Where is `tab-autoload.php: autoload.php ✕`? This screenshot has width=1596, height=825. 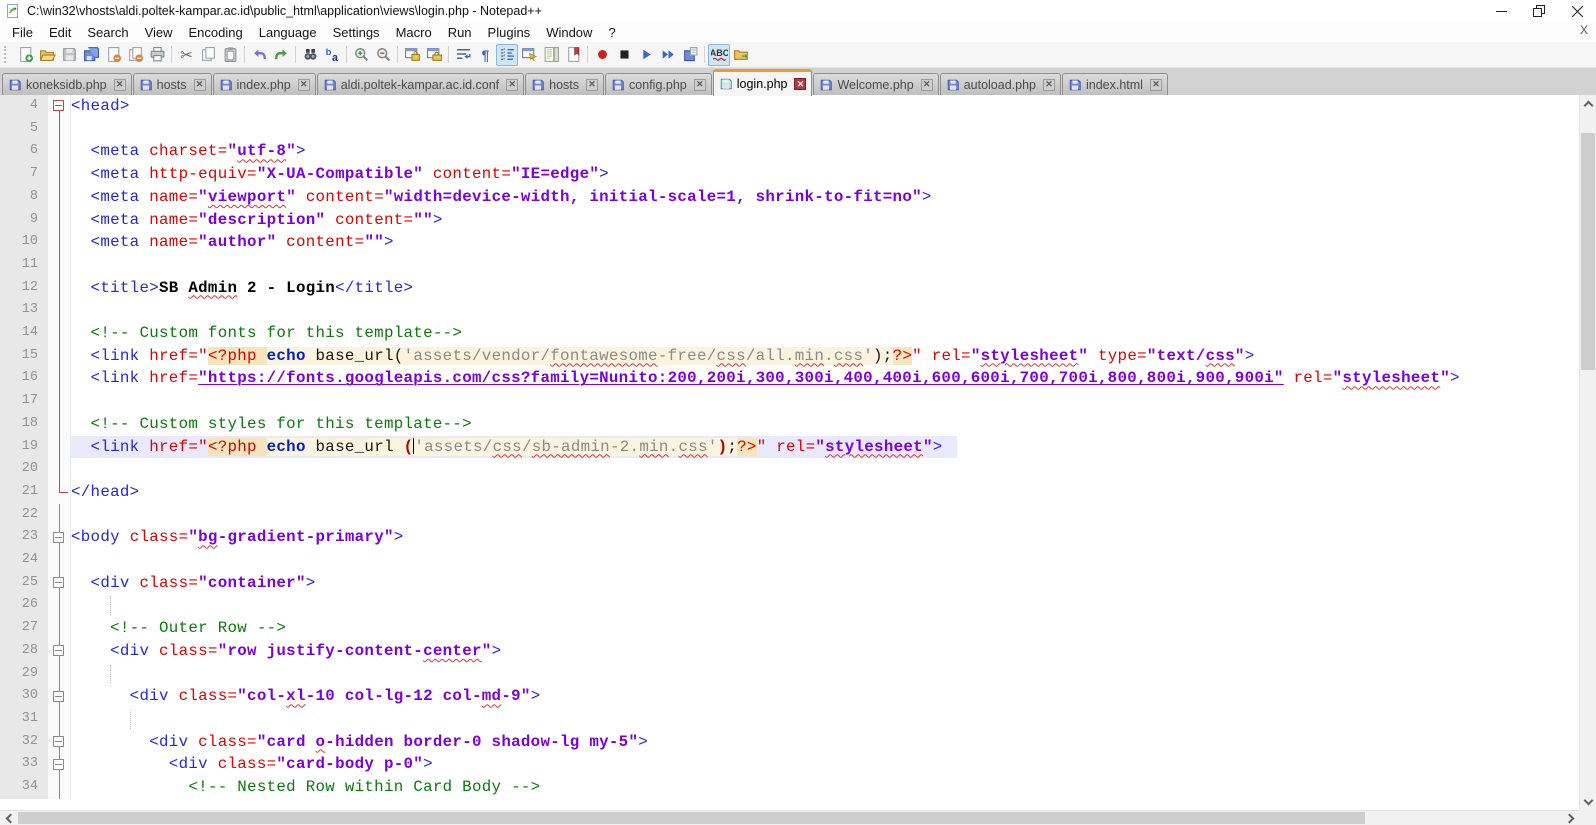 tab-autoload.php: autoload.php ✕ is located at coordinates (1000, 84).